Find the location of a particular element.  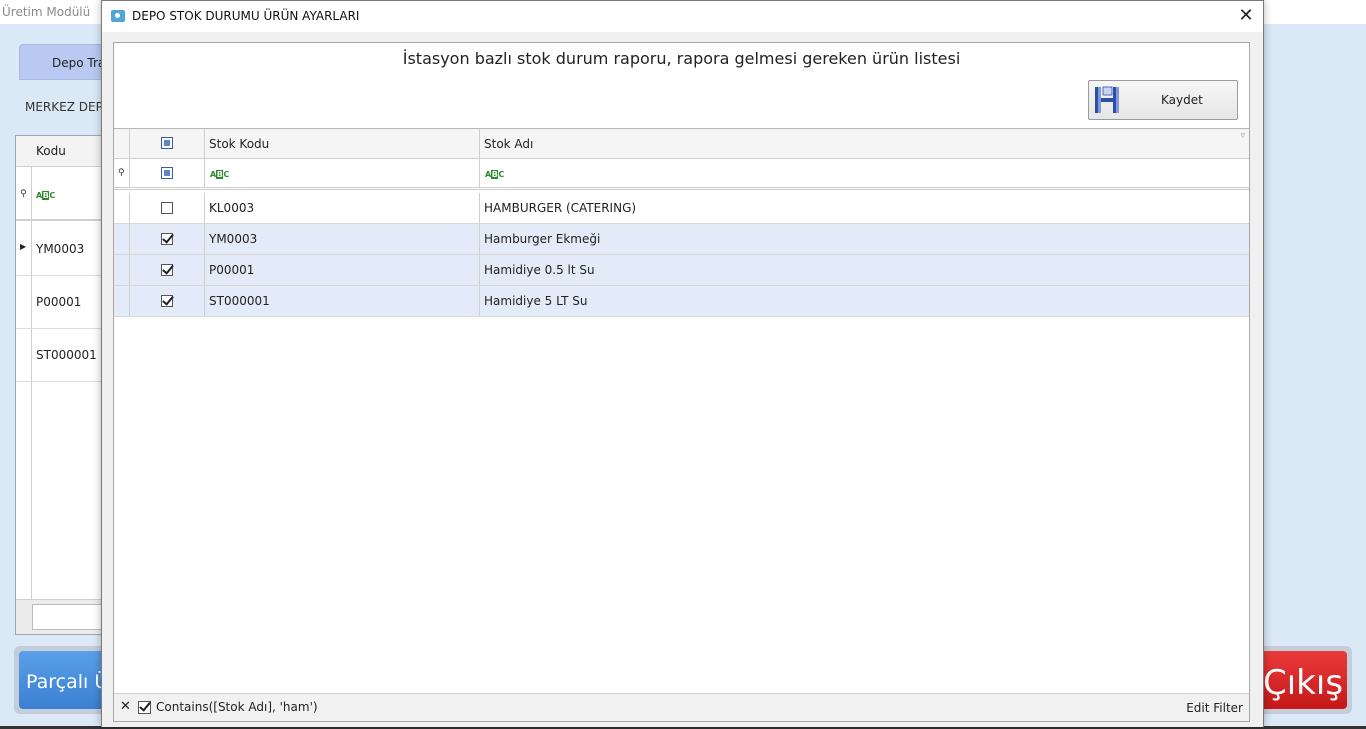

grid-filter-row: ⚲ ABC ABC is located at coordinates (681, 174).